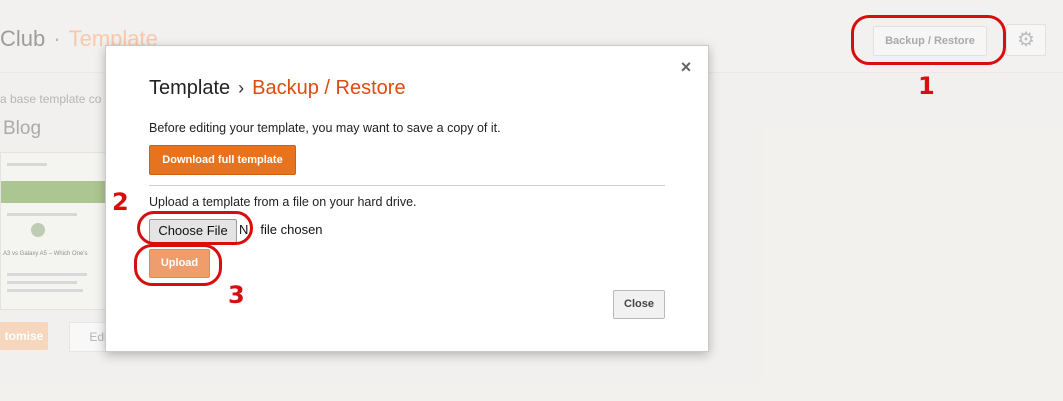 This screenshot has width=1063, height=401. I want to click on dialog-title-active: Backup / Restore, so click(329, 88).